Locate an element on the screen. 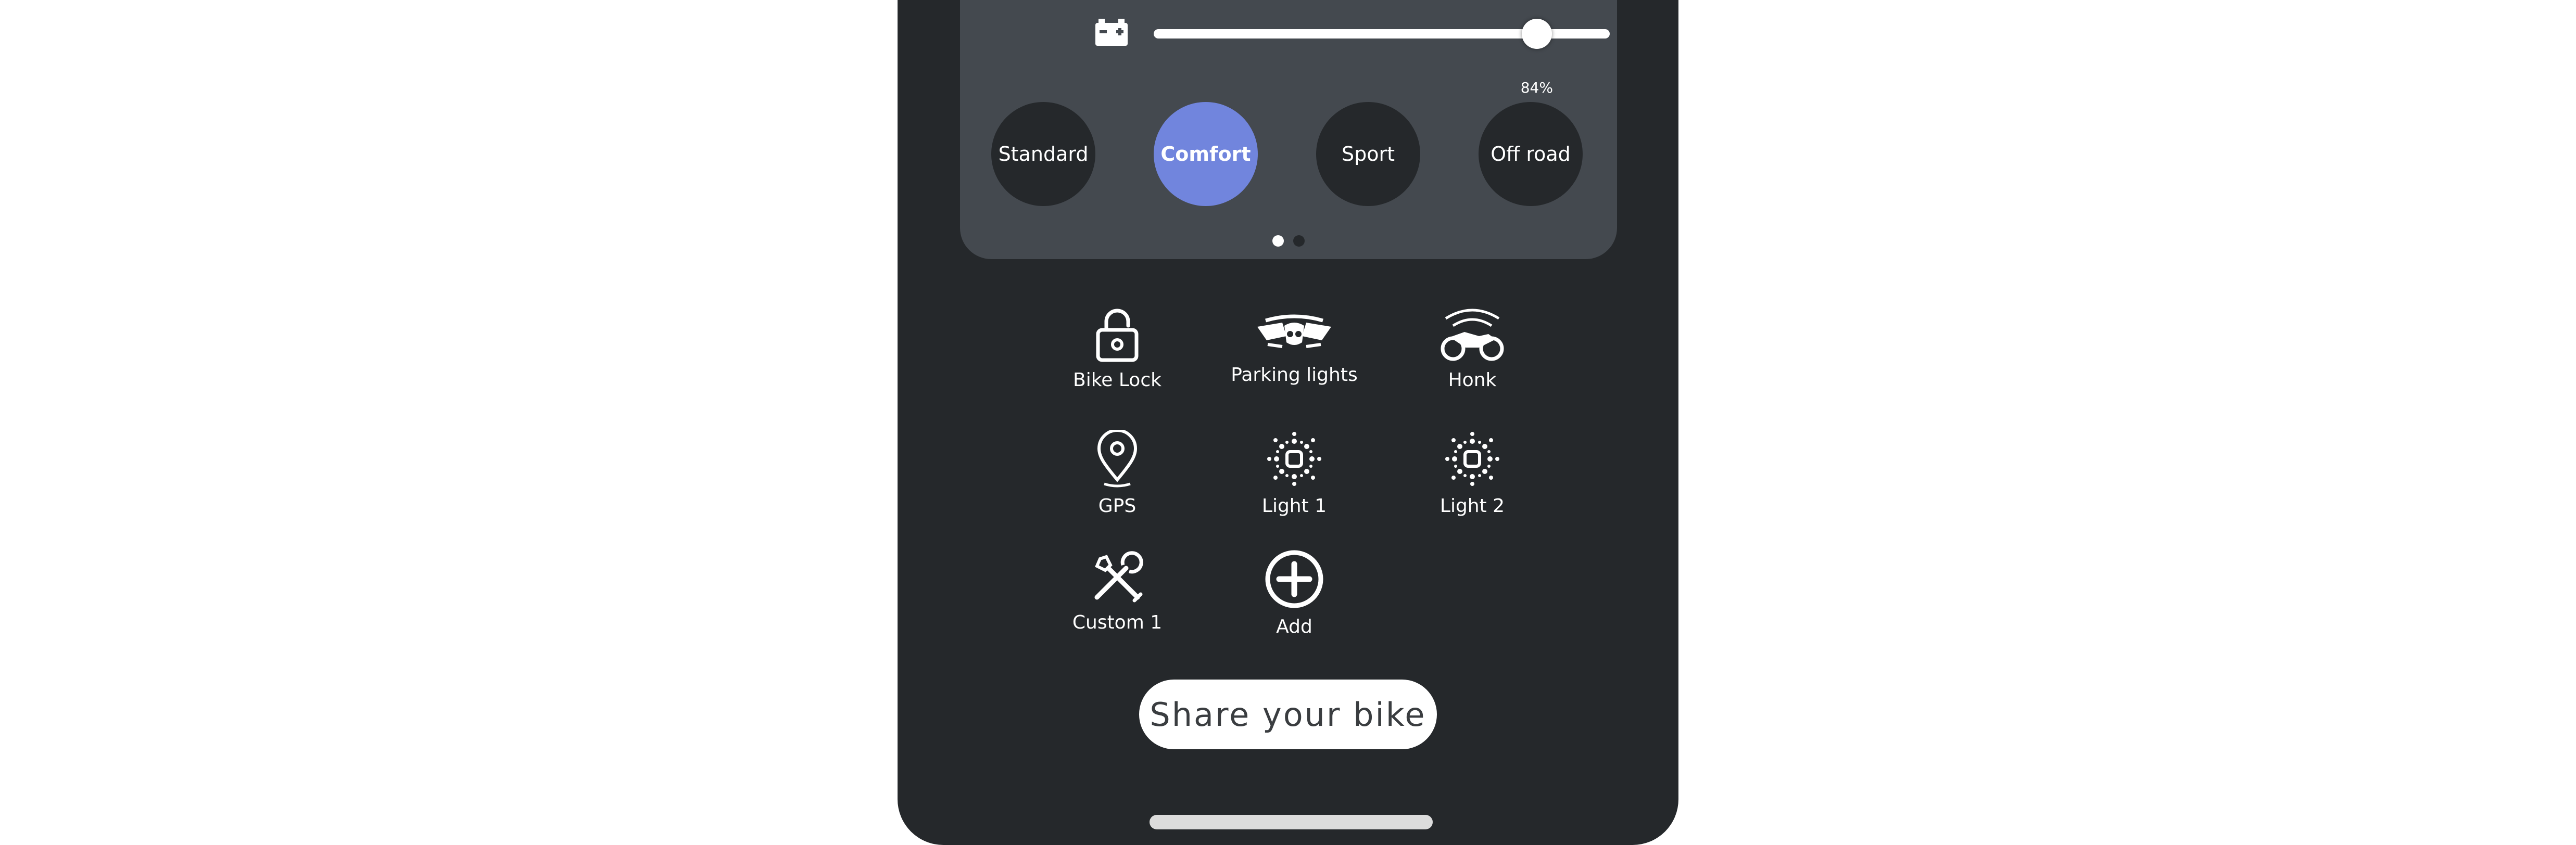  location-pin-icon is located at coordinates (1117, 459).